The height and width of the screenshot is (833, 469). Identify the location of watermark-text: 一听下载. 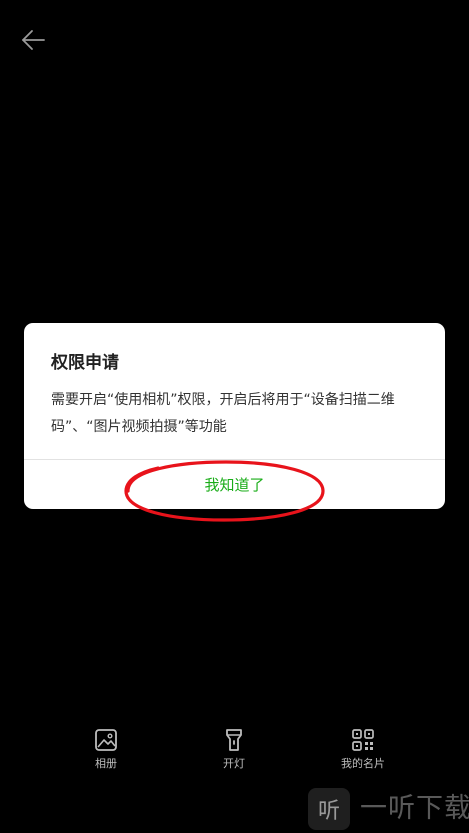
(414, 808).